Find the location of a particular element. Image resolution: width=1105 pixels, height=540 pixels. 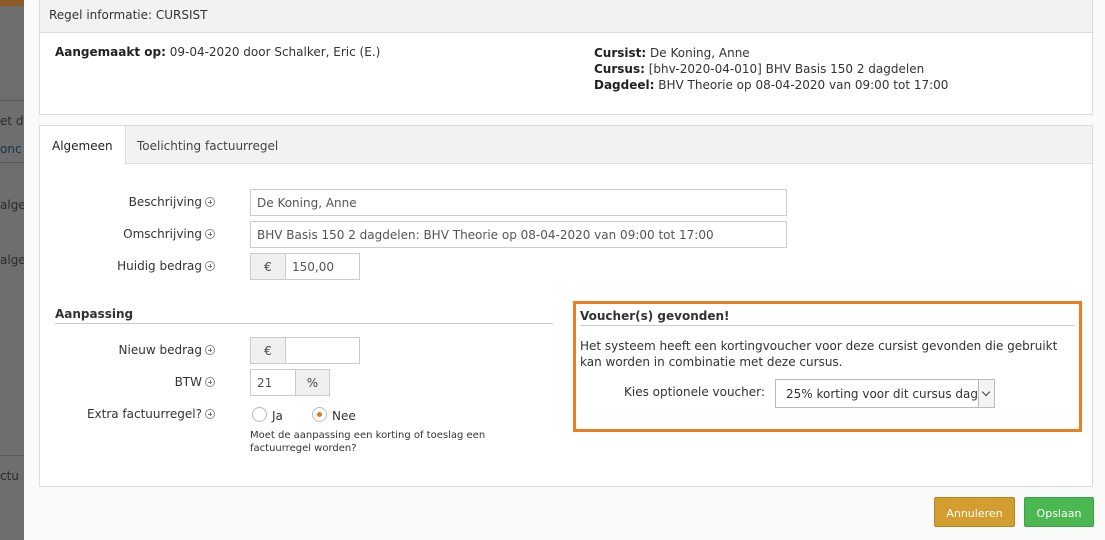

radio-ja-label: Ja is located at coordinates (277, 416).